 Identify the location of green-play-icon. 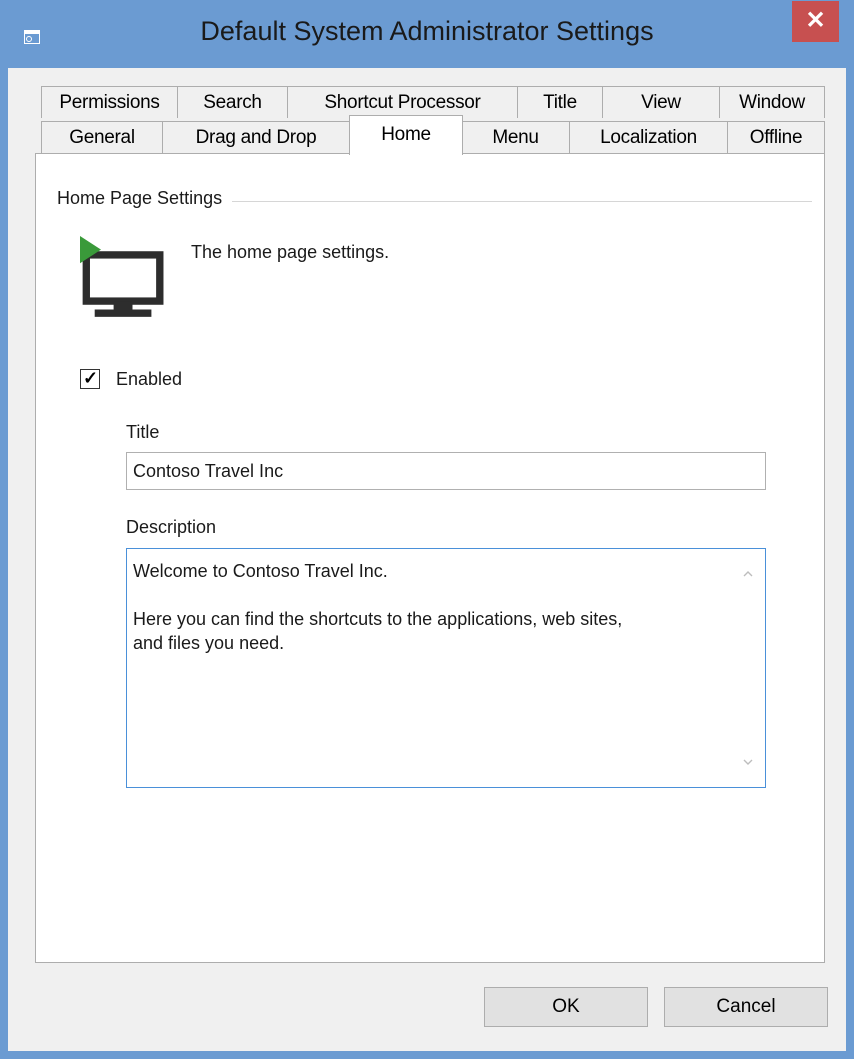
(90, 250).